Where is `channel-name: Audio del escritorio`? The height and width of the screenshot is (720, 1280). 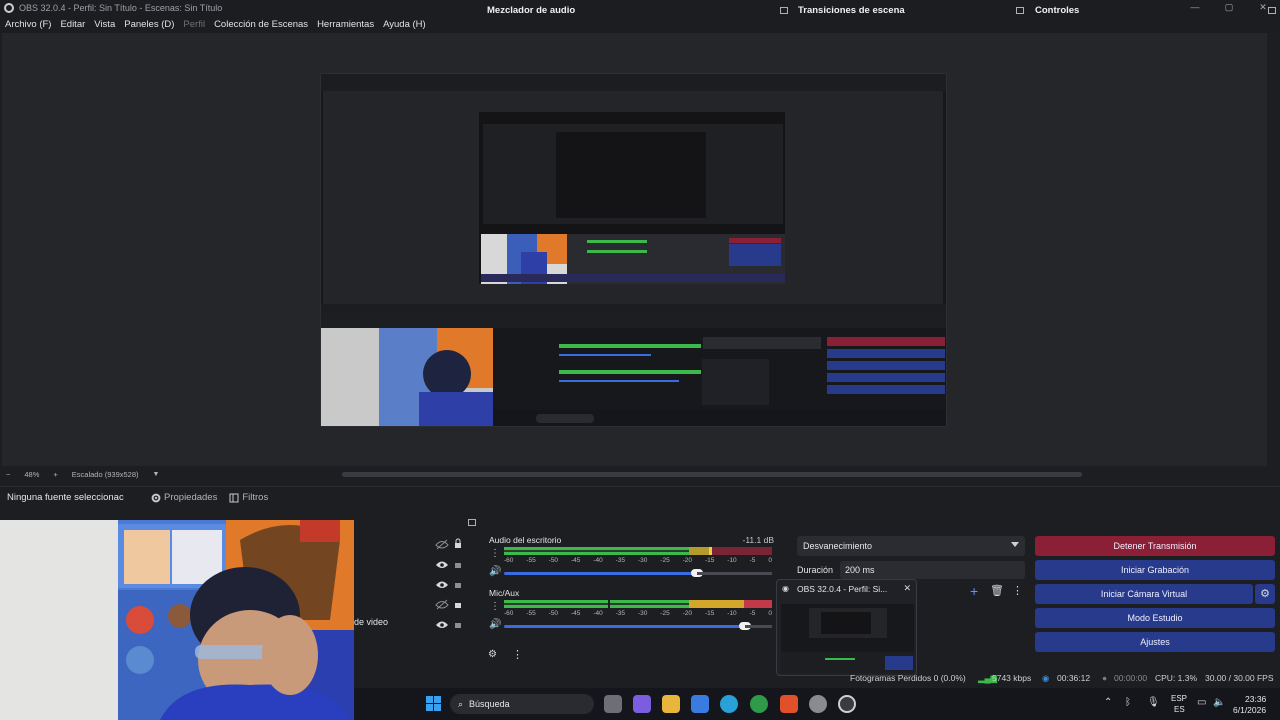 channel-name: Audio del escritorio is located at coordinates (525, 540).